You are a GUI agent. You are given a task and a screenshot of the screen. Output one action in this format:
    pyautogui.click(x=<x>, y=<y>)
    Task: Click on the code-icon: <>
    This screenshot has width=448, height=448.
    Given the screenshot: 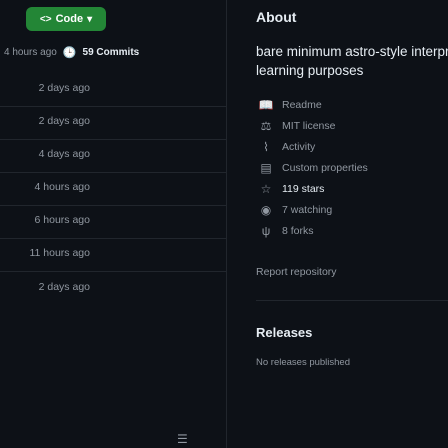 What is the action you would take?
    pyautogui.click(x=45, y=19)
    